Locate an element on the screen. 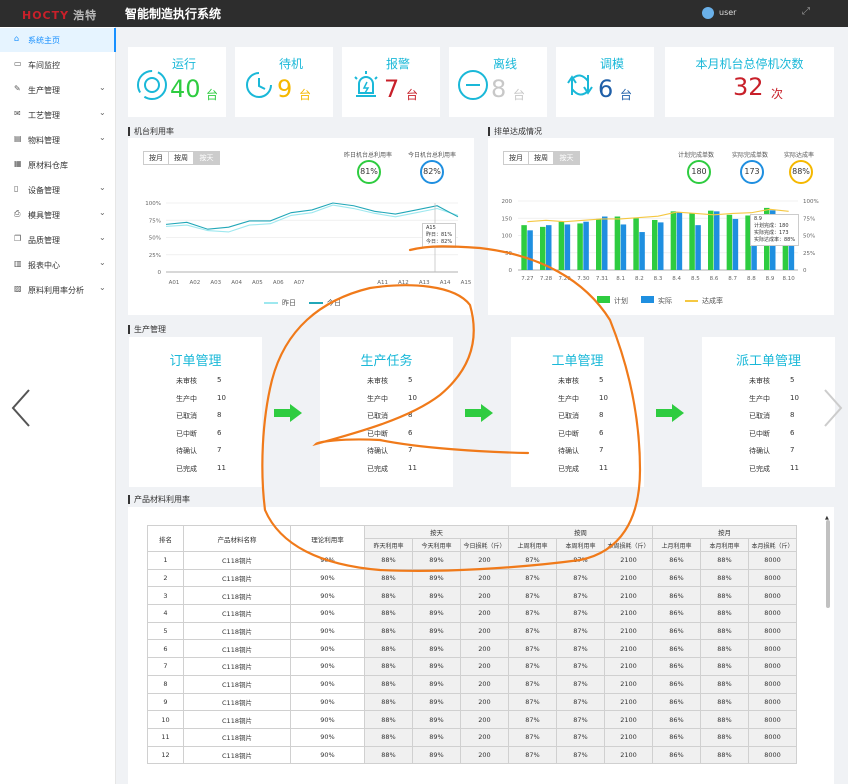  stat-card-0: 运行 40 台 is located at coordinates (177, 82).